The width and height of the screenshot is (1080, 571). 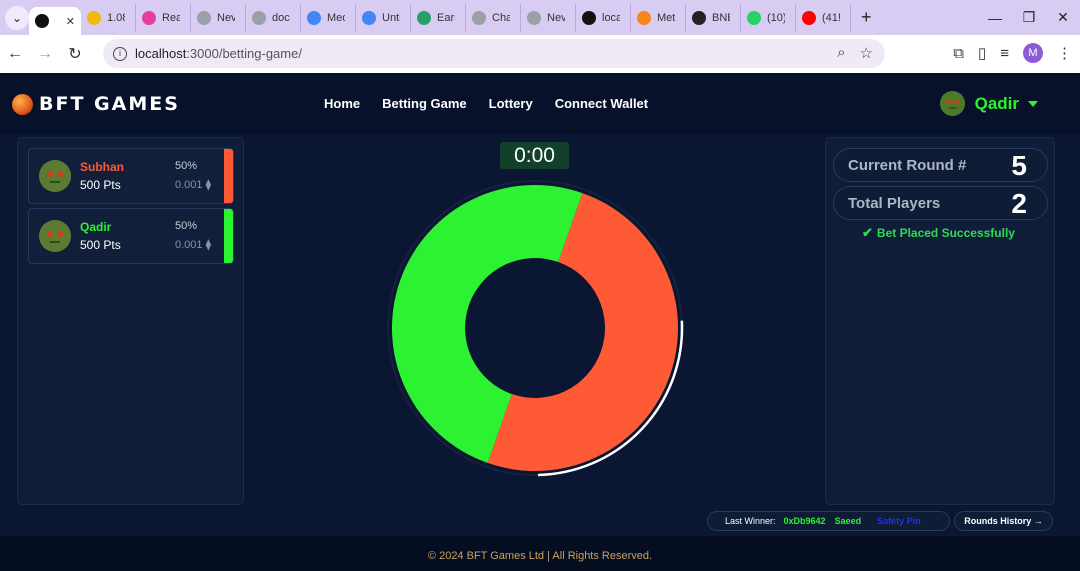 What do you see at coordinates (658, 17) in the screenshot?
I see `browser-tab: Met` at bounding box center [658, 17].